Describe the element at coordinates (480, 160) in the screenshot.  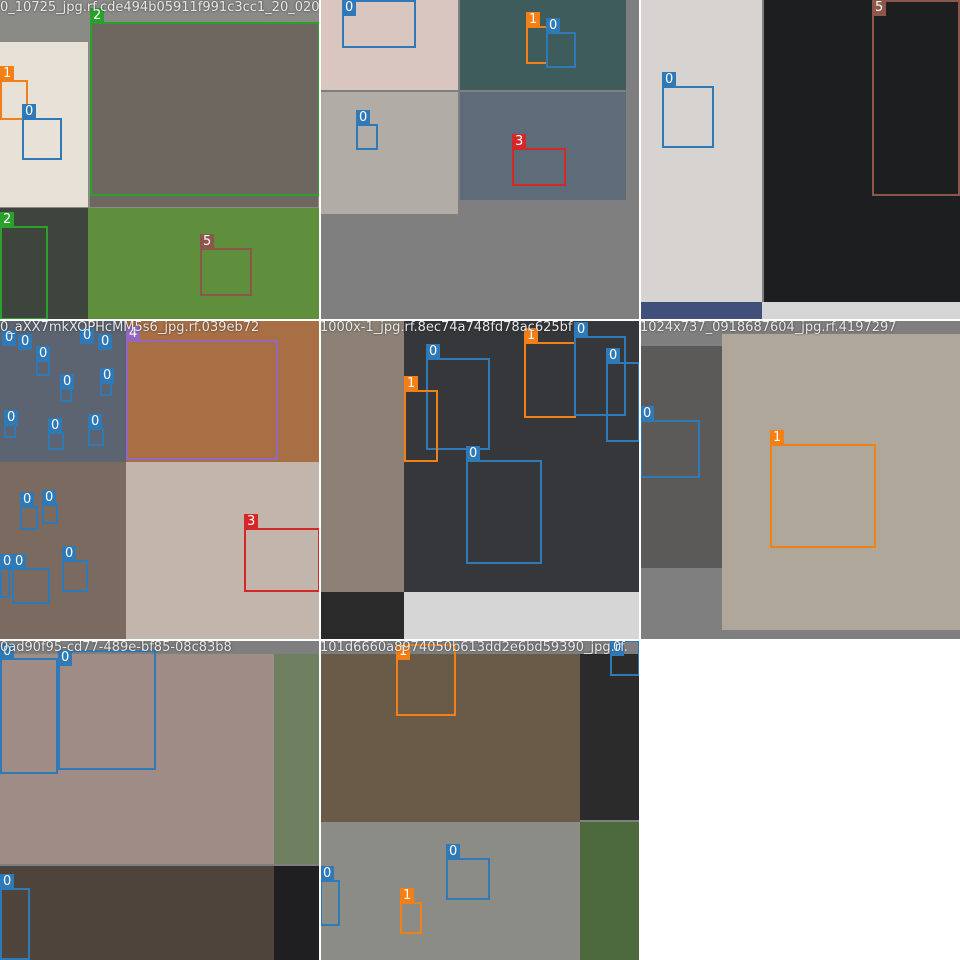
I see `tile-2: 01003` at that location.